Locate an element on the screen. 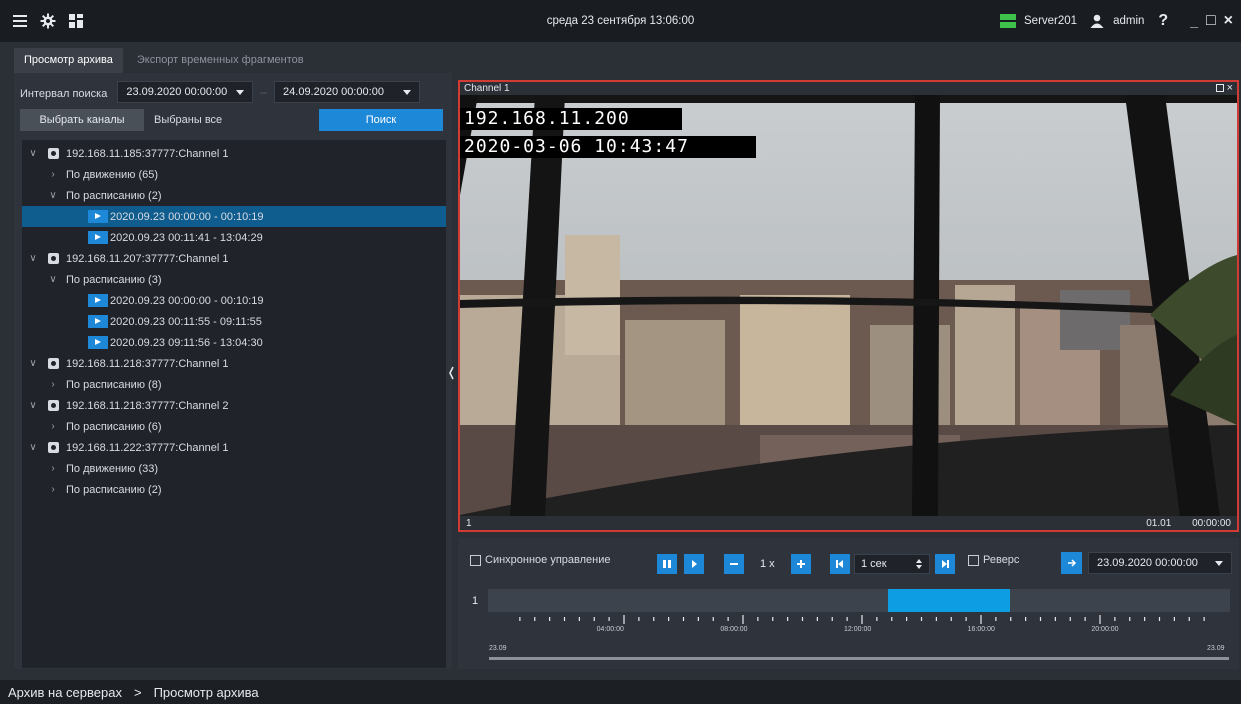  pause-button is located at coordinates (667, 564).